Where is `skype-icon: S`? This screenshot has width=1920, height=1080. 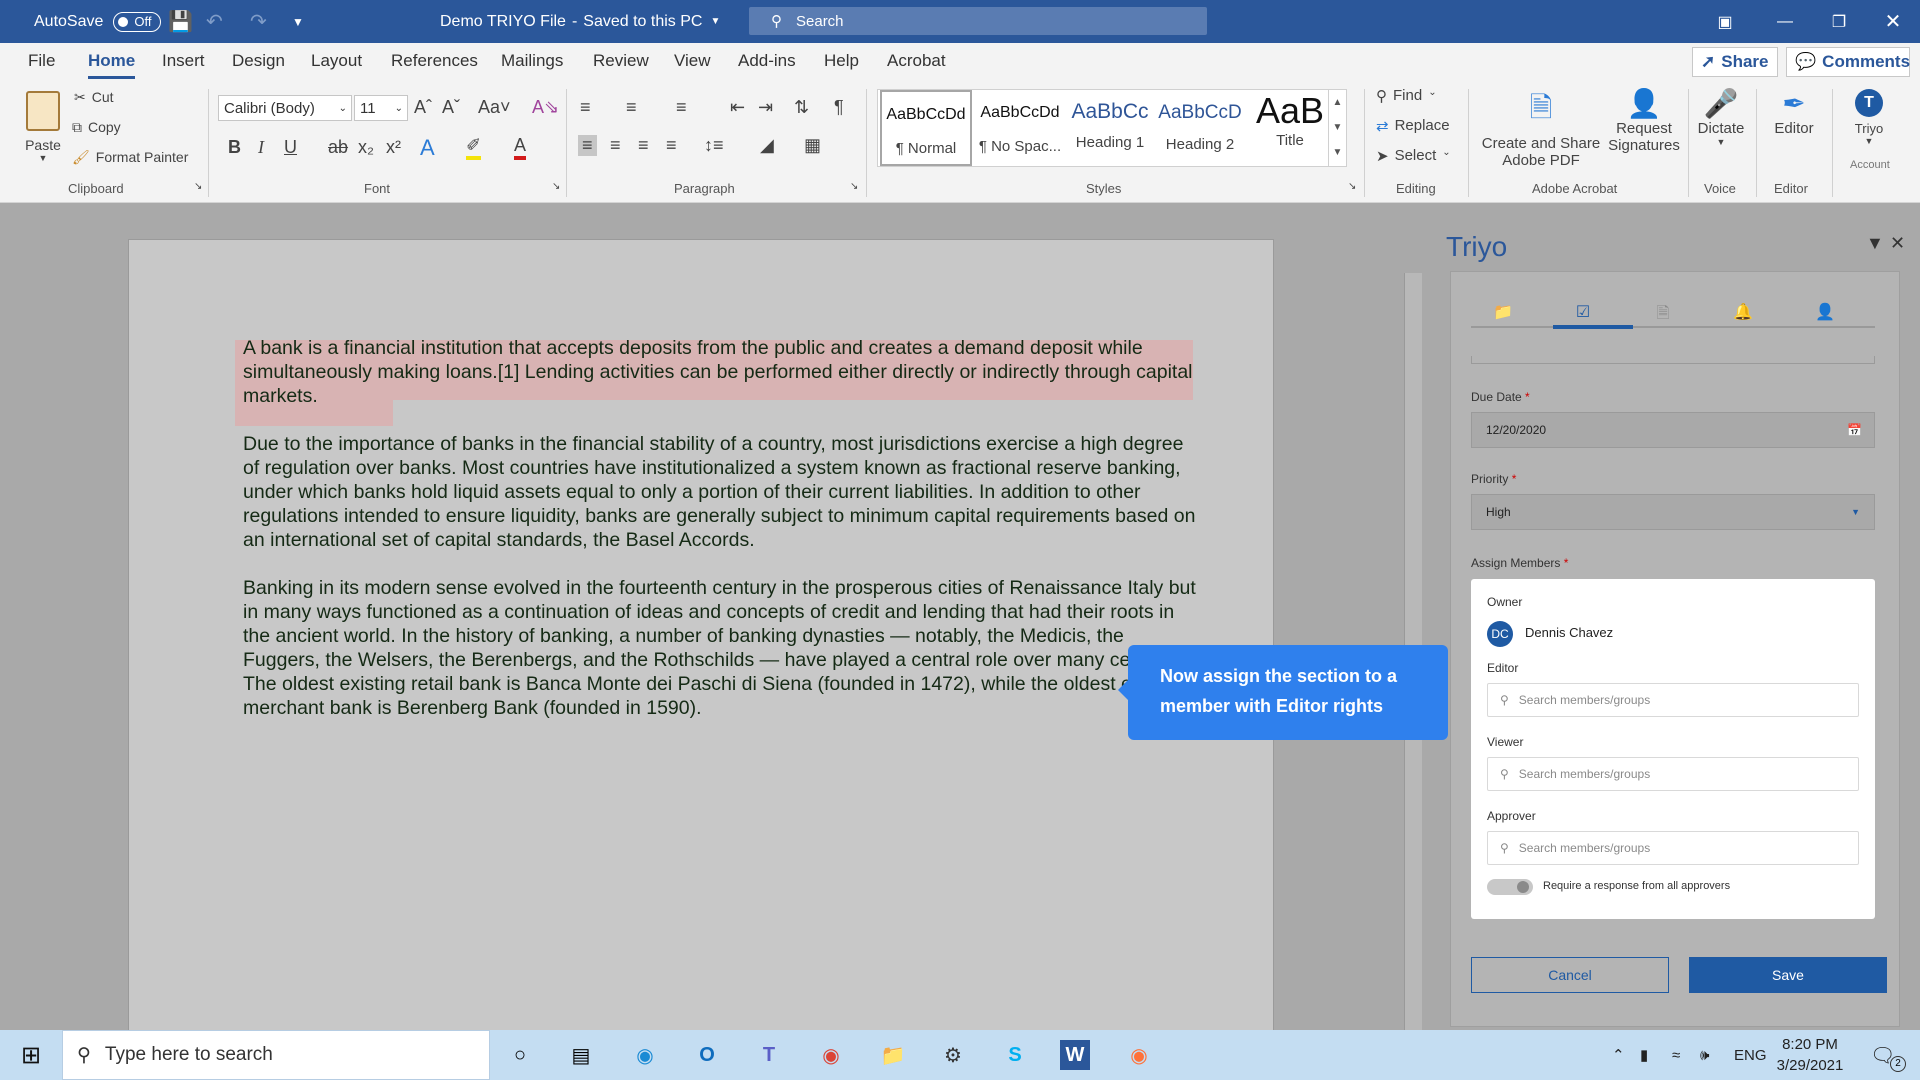
skype-icon: S is located at coordinates (1015, 1055).